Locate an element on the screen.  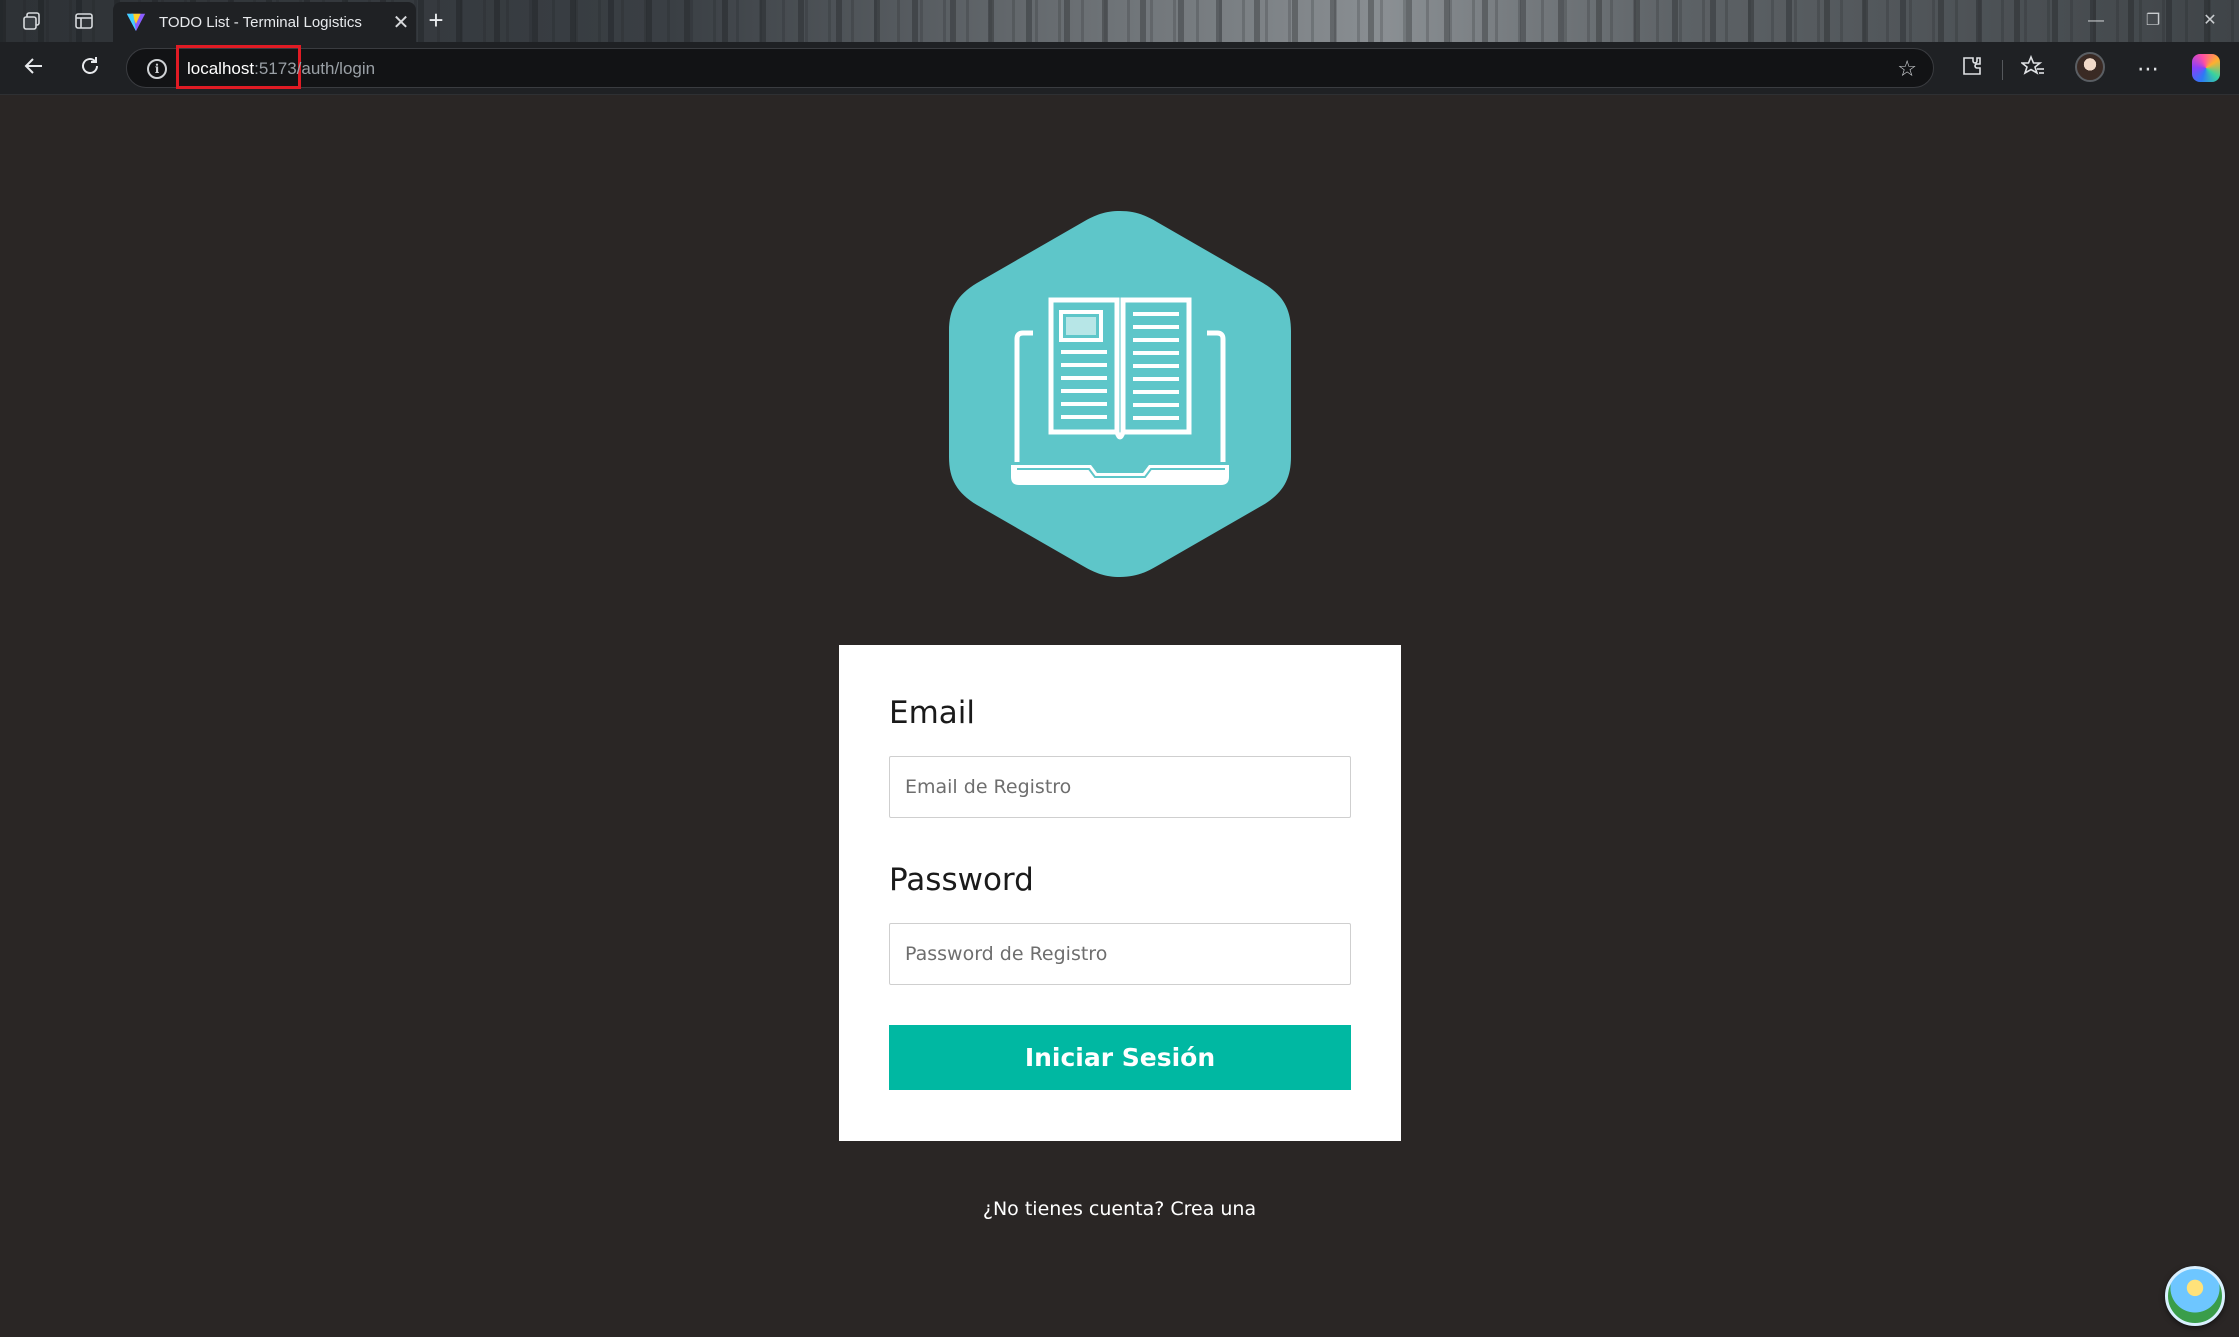
url-path: :5173/auth/login is located at coordinates (315, 68).